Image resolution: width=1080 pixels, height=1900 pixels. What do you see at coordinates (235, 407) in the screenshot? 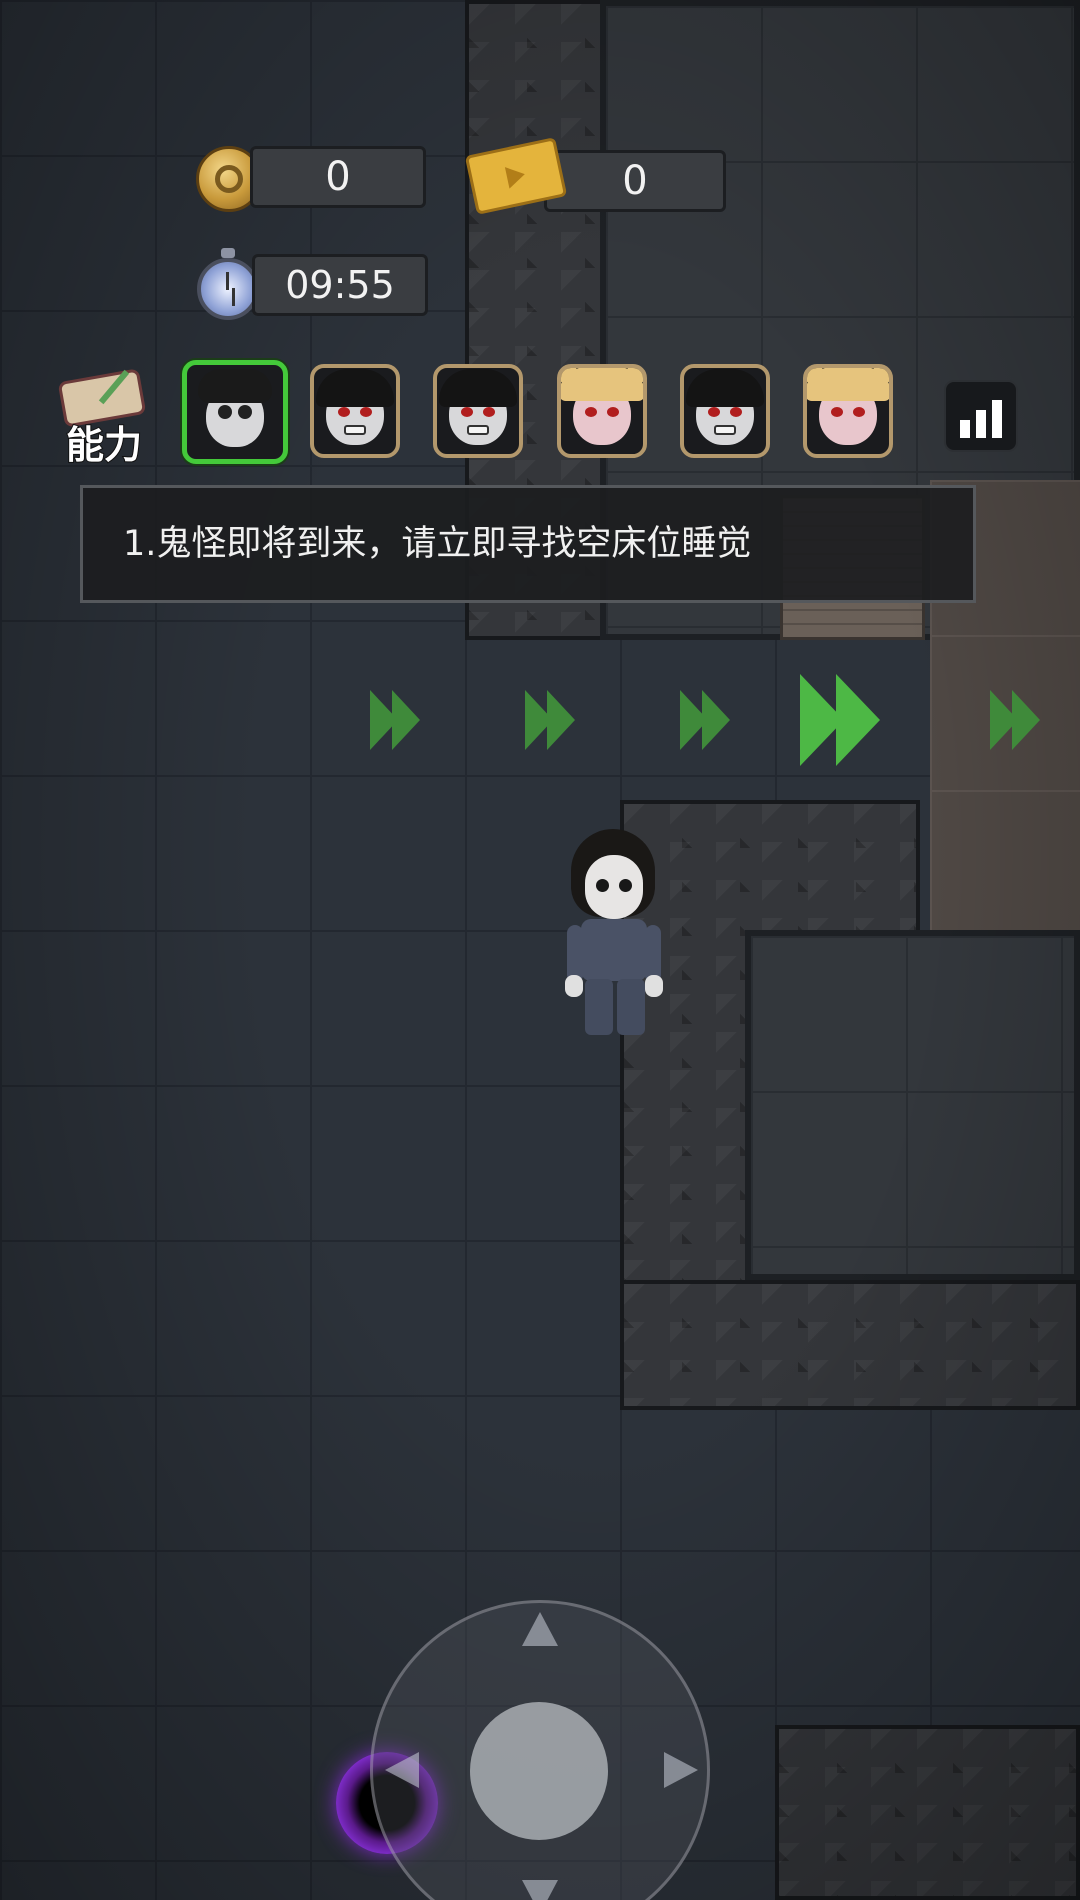
I see `pale-girl-portrait` at bounding box center [235, 407].